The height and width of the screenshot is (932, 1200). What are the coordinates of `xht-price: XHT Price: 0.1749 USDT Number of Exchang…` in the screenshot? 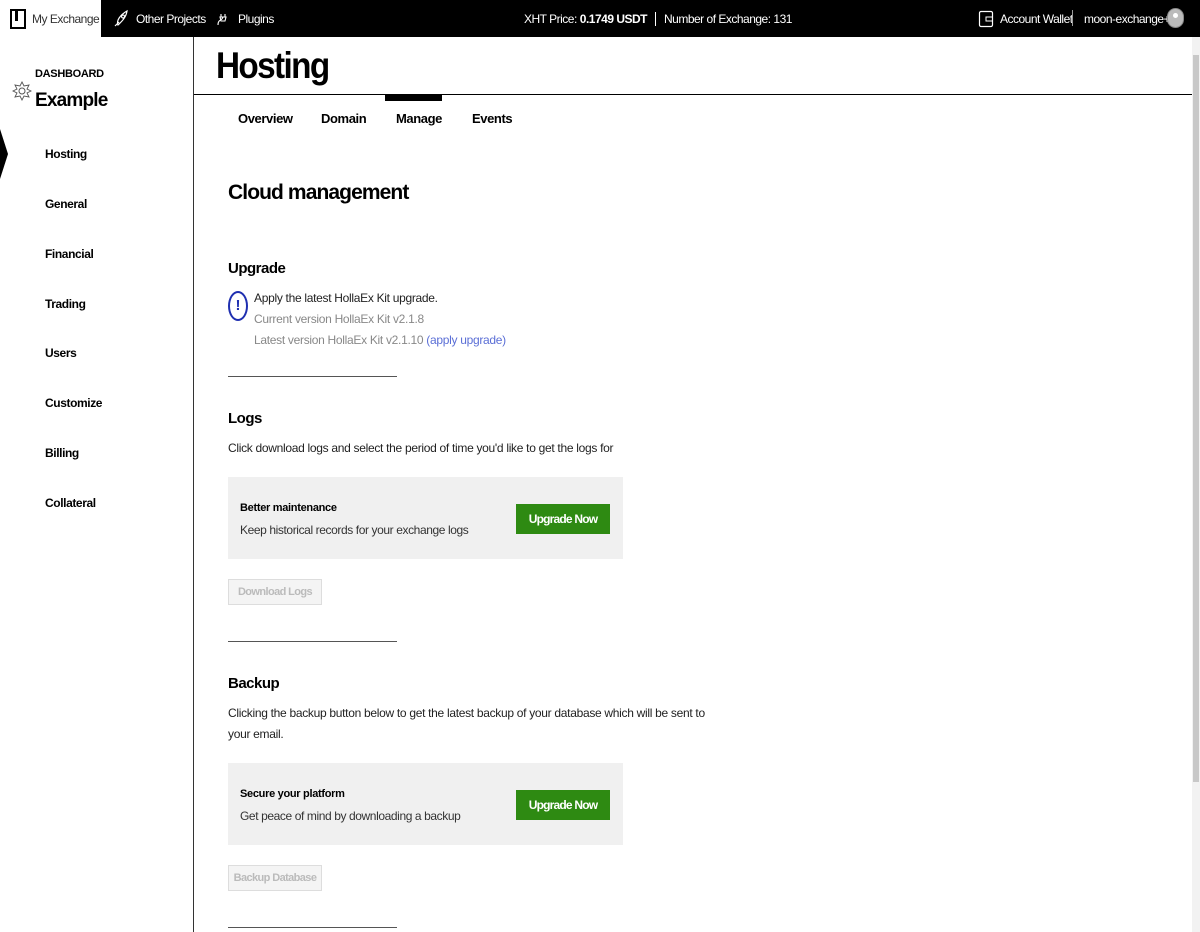 It's located at (658, 18).